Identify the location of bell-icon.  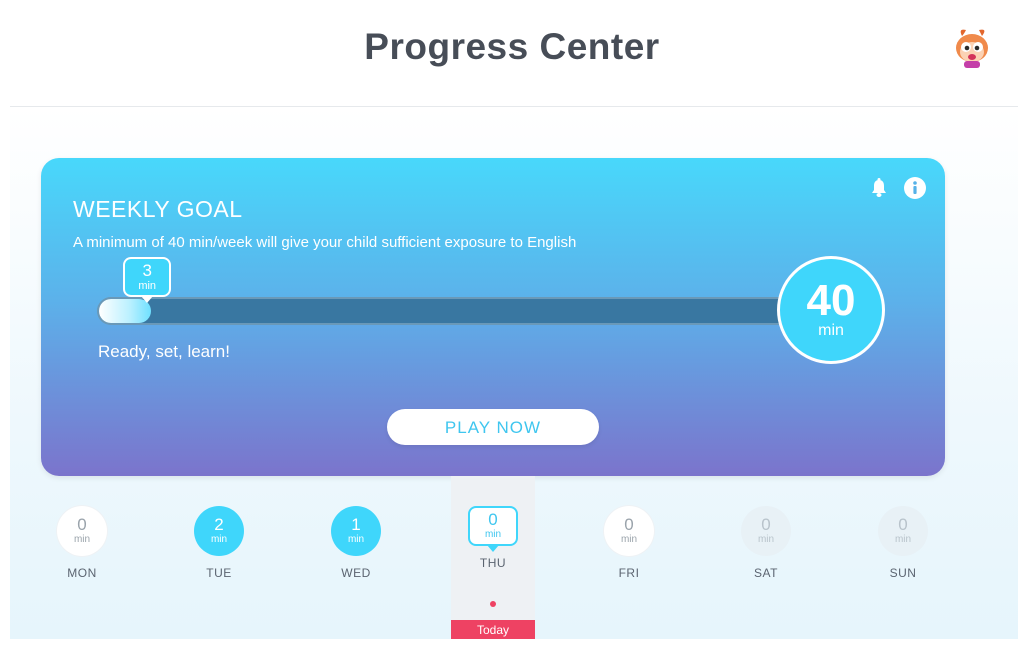
(879, 187).